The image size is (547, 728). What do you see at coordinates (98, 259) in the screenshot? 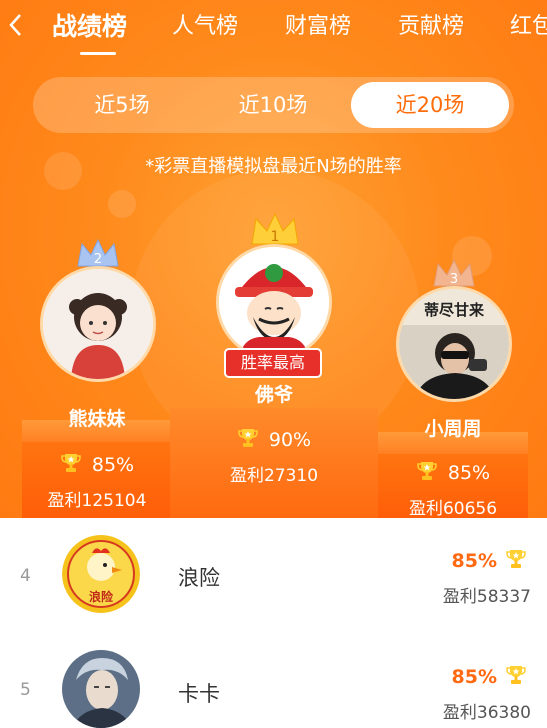
I see `svg-text: 2` at bounding box center [98, 259].